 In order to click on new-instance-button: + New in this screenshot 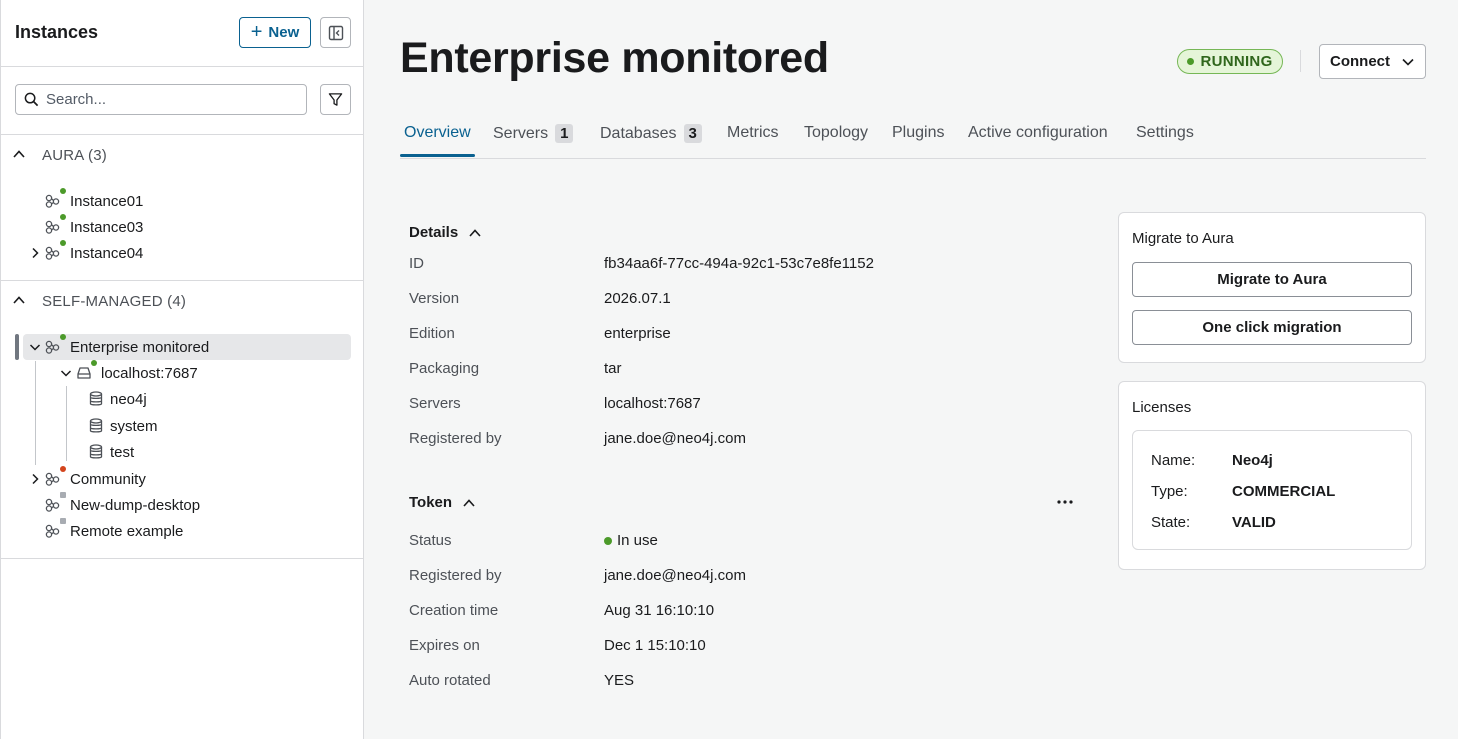, I will do `click(275, 32)`.